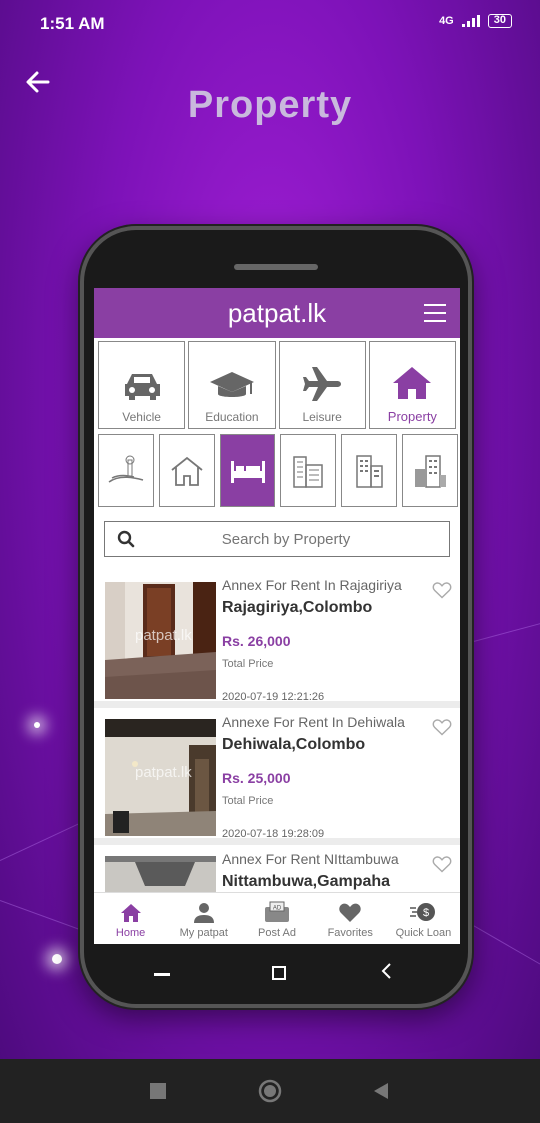  What do you see at coordinates (297, 607) in the screenshot?
I see `listing-location: Rajagiriya,Colombo` at bounding box center [297, 607].